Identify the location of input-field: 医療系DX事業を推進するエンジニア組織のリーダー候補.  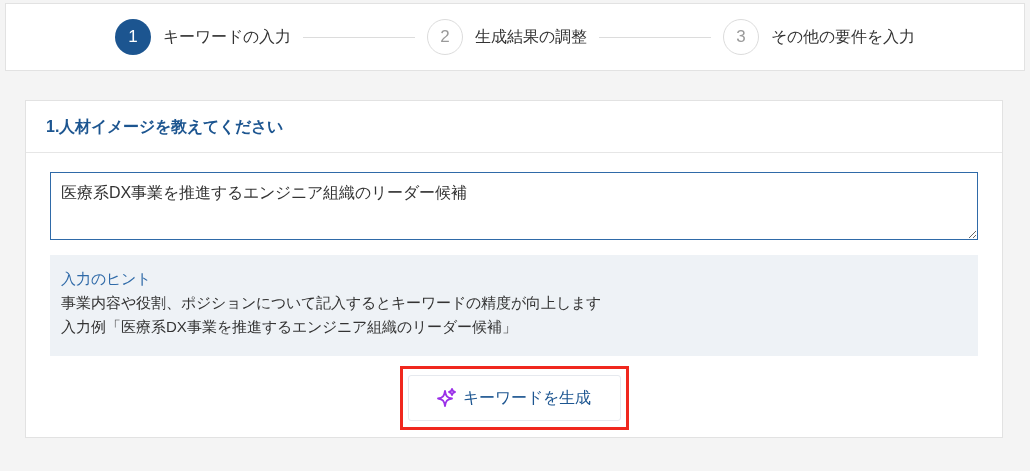
(514, 206).